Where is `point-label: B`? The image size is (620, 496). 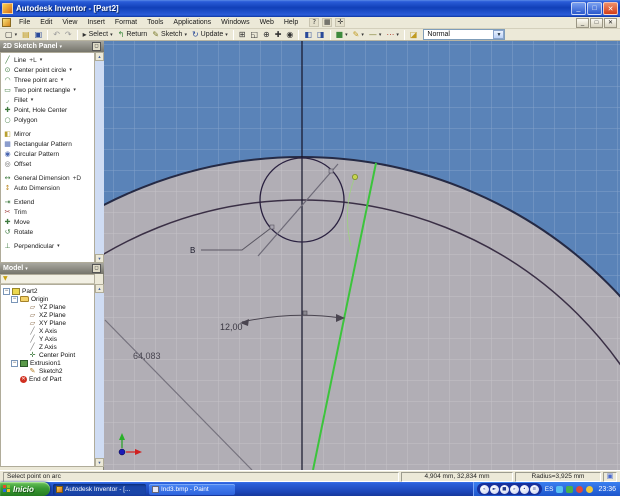
point-label: B is located at coordinates (192, 250).